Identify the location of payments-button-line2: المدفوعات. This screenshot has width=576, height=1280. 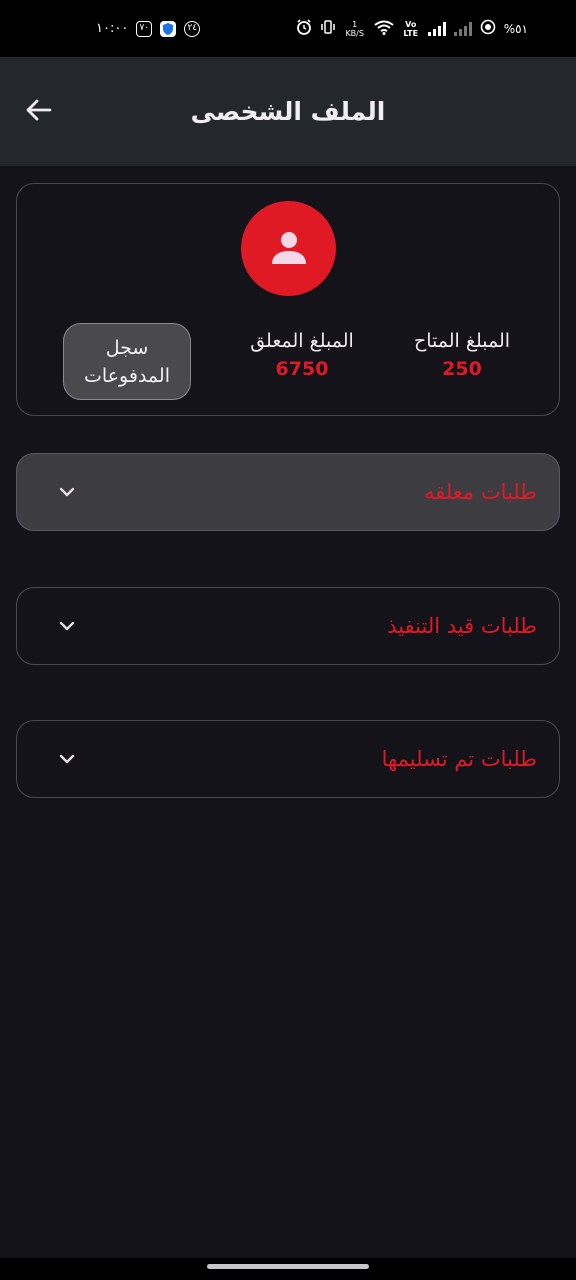
(127, 375).